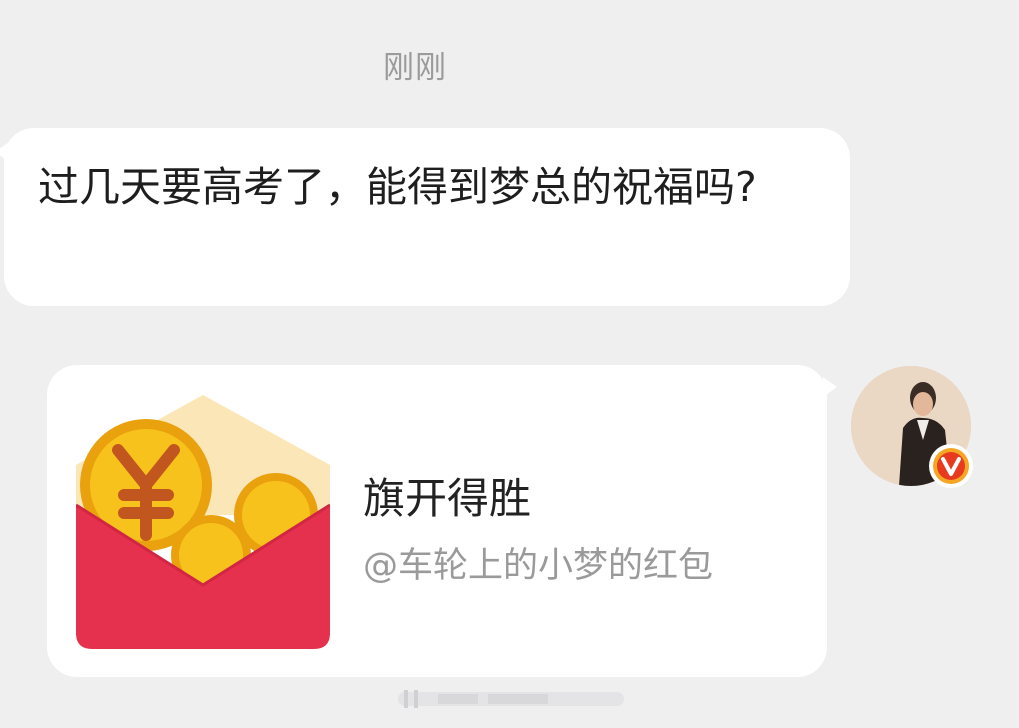  What do you see at coordinates (397, 187) in the screenshot?
I see `incoming-message-text: 过几天要高考了，能得到梦总的祝福吗?` at bounding box center [397, 187].